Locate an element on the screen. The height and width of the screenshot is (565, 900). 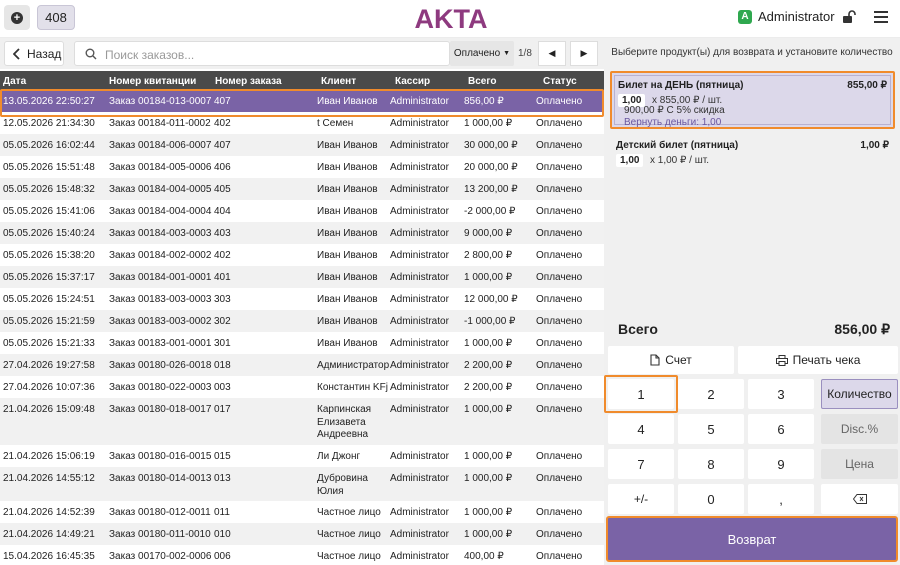
sign-toggle-key: +/- is located at coordinates (641, 499).